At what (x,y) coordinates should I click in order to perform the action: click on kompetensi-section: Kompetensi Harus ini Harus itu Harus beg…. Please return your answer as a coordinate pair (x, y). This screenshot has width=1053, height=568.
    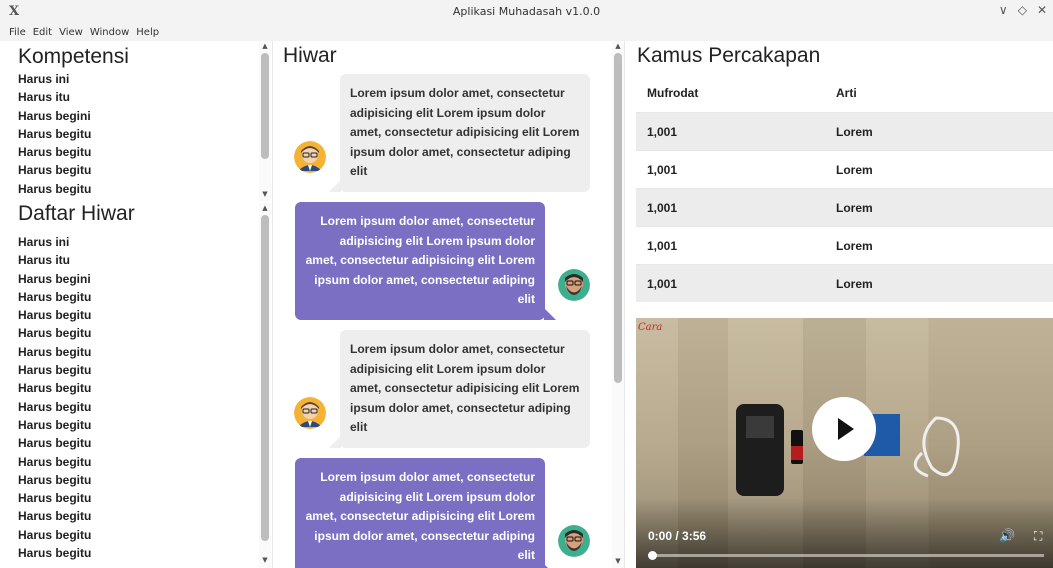
    Looking at the image, I should click on (129, 122).